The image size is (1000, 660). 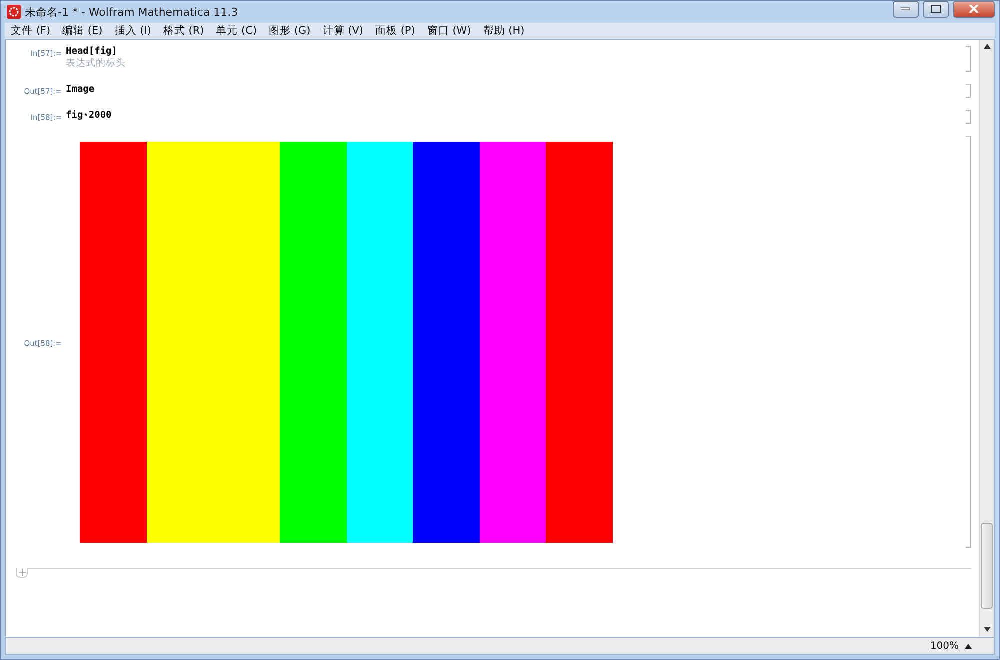 What do you see at coordinates (968, 646) in the screenshot?
I see `zoom-menu-button` at bounding box center [968, 646].